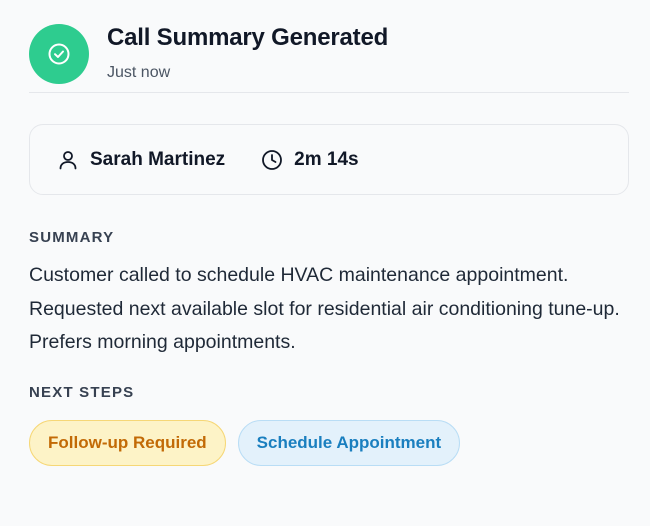 Image resolution: width=650 pixels, height=526 pixels. I want to click on page-title: Call Summary Generated, so click(248, 37).